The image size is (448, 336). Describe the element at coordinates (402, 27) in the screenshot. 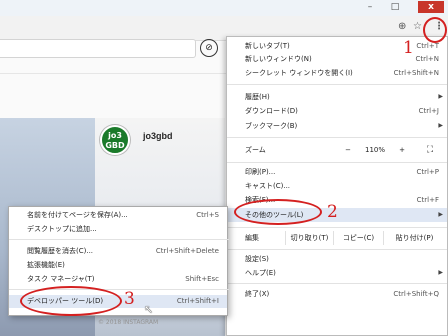

I see `zoom-icon: ⊕` at that location.